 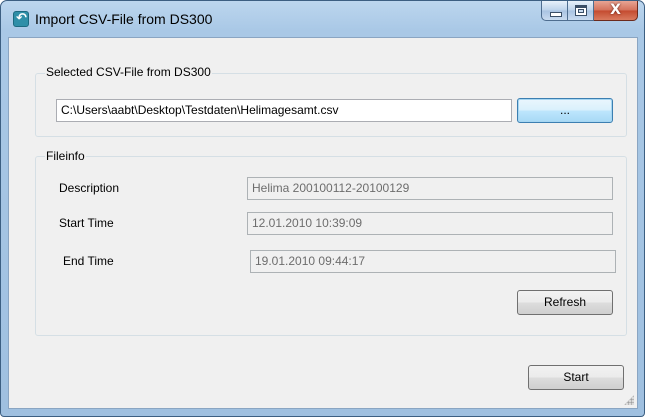 I want to click on minimize-button, so click(x=554, y=11).